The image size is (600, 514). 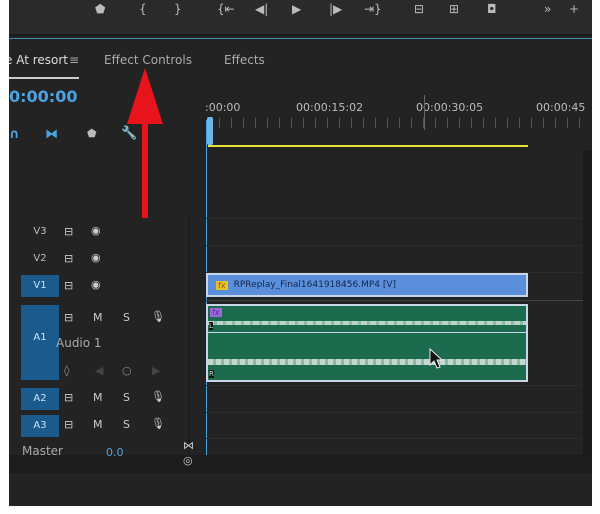 I want to click on track-v1: V1, so click(x=40, y=286).